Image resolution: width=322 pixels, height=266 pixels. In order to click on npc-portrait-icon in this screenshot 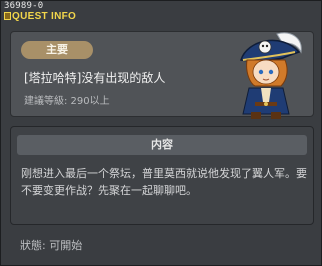, I will do `click(271, 75)`.